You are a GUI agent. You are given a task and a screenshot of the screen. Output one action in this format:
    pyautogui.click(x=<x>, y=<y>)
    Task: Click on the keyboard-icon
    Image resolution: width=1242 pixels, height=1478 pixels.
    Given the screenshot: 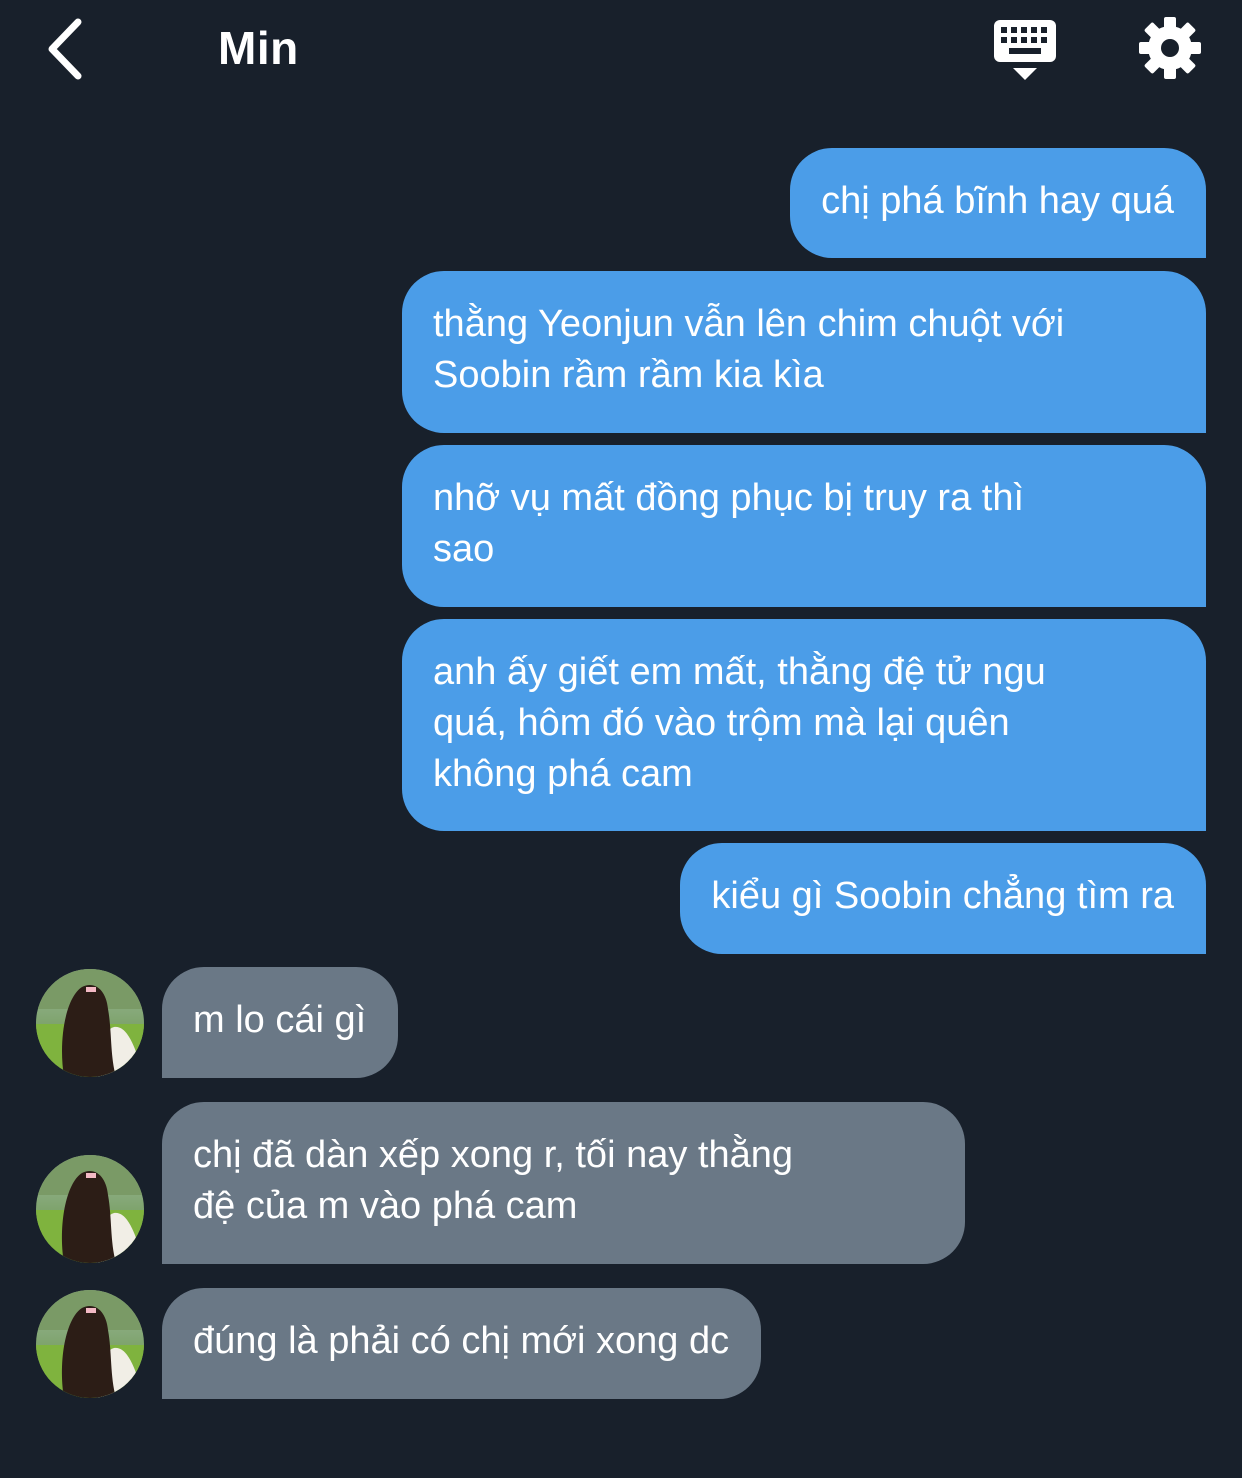 What is the action you would take?
    pyautogui.click(x=1025, y=50)
    